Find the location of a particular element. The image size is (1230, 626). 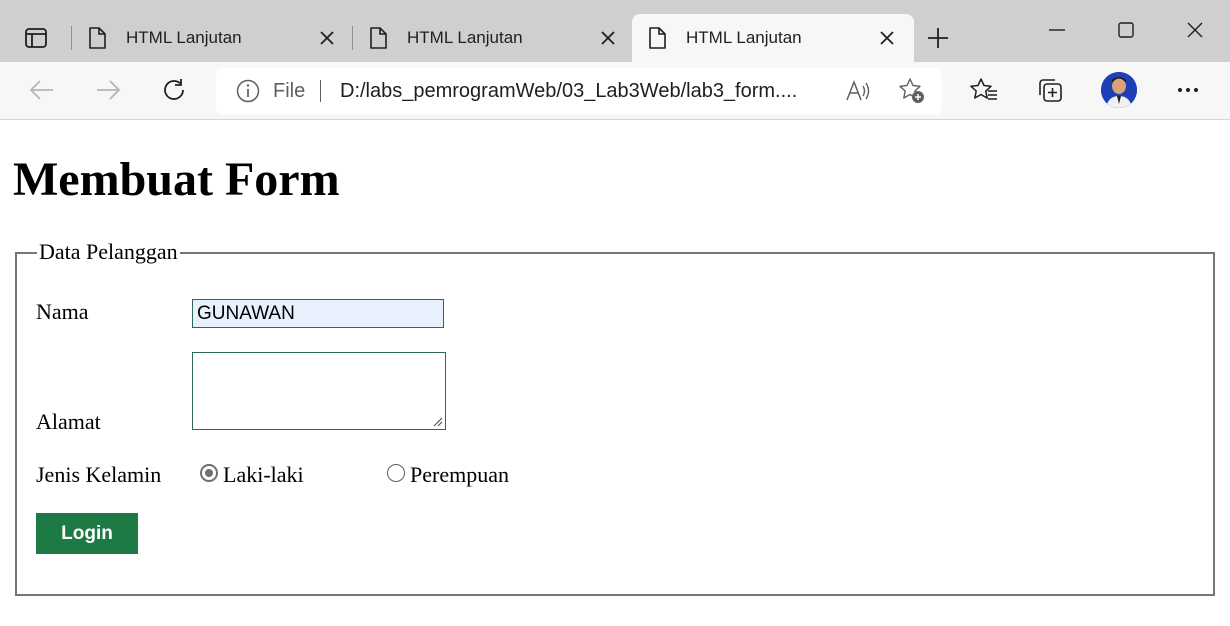

info-icon is located at coordinates (248, 93).